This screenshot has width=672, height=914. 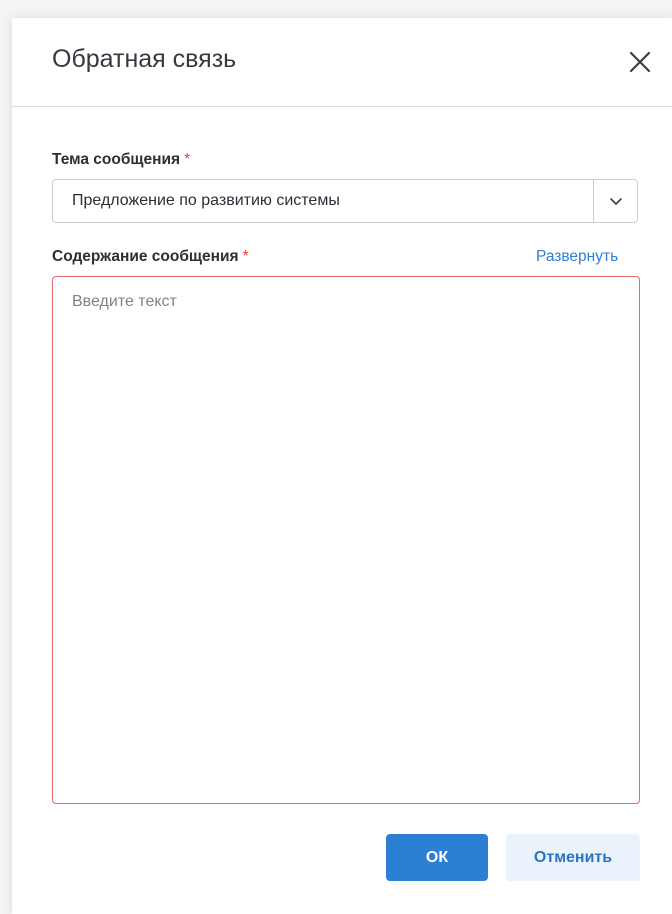 I want to click on close-button, so click(x=640, y=62).